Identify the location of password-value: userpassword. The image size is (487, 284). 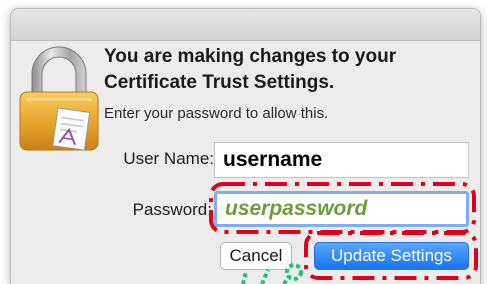
(296, 208).